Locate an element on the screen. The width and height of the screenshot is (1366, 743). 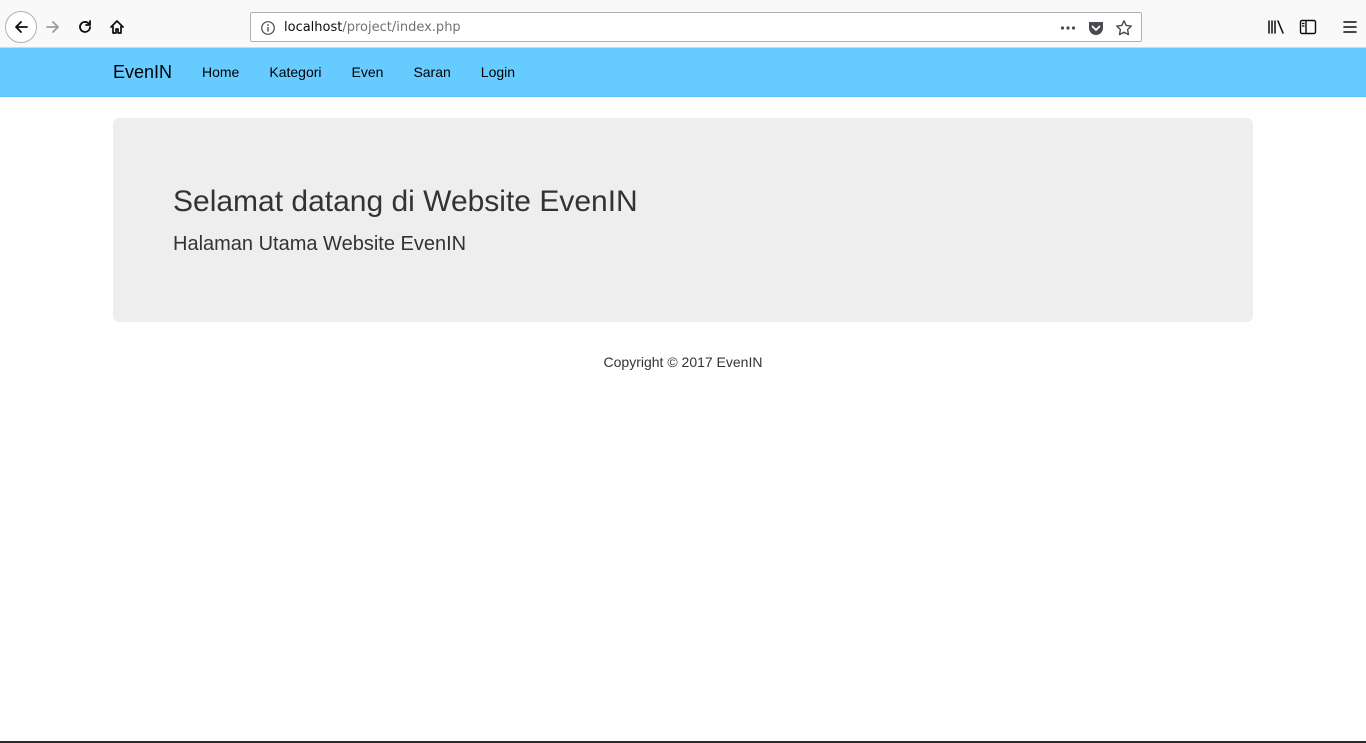
home-button is located at coordinates (117, 27).